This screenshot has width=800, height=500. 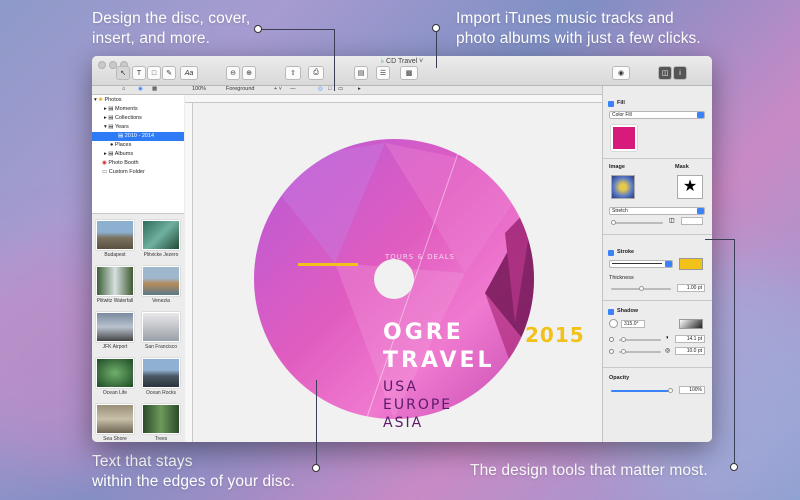 What do you see at coordinates (115, 347) in the screenshot?
I see `thumbnail-label: JFK Airport` at bounding box center [115, 347].